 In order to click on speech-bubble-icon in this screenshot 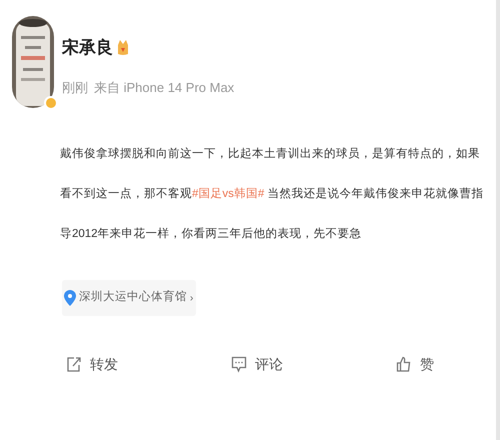, I will do `click(239, 364)`.